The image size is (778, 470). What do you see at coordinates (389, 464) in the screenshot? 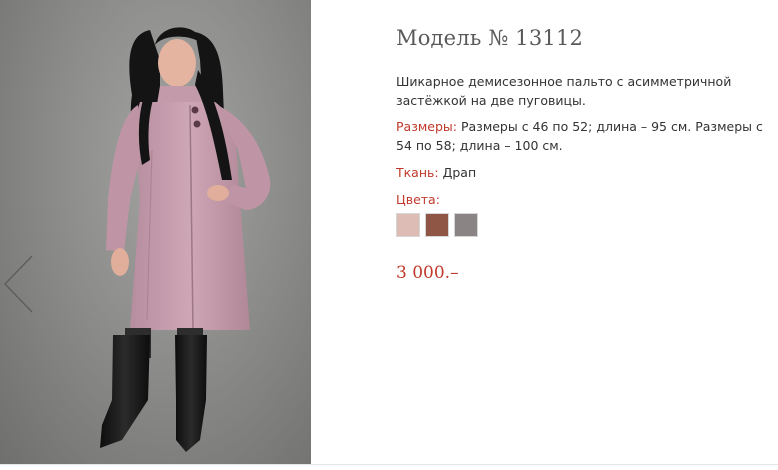
I see `divider` at bounding box center [389, 464].